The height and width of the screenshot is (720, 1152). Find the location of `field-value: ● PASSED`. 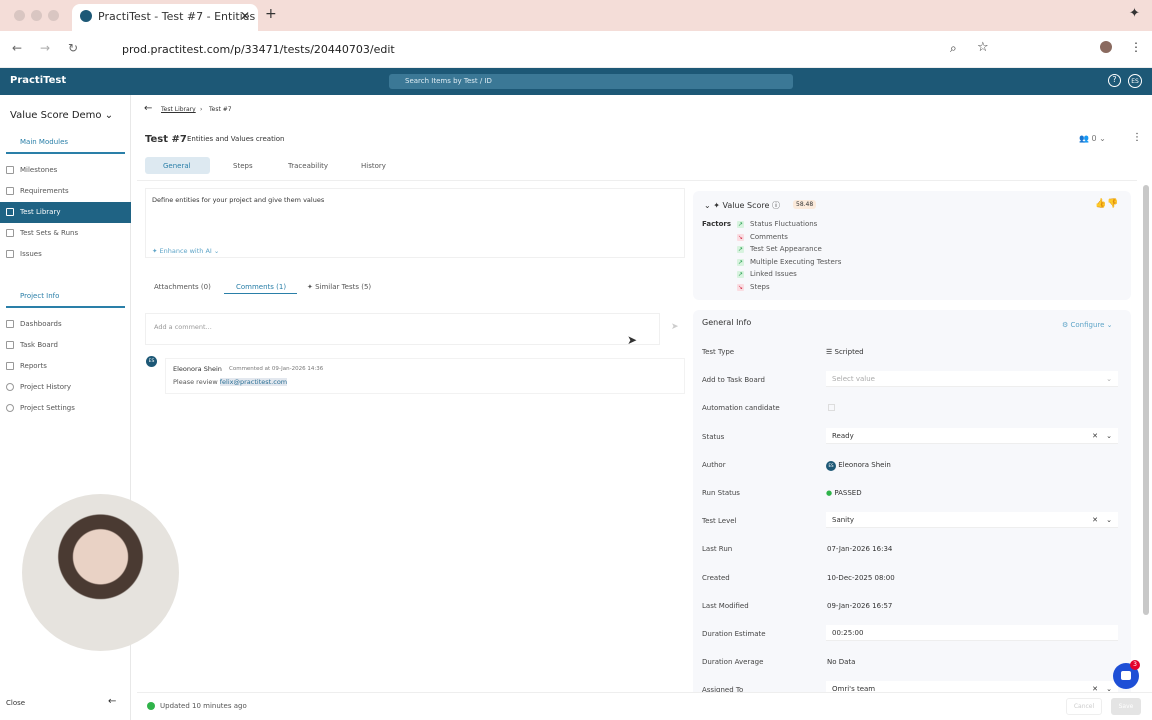

field-value: ● PASSED is located at coordinates (844, 493).